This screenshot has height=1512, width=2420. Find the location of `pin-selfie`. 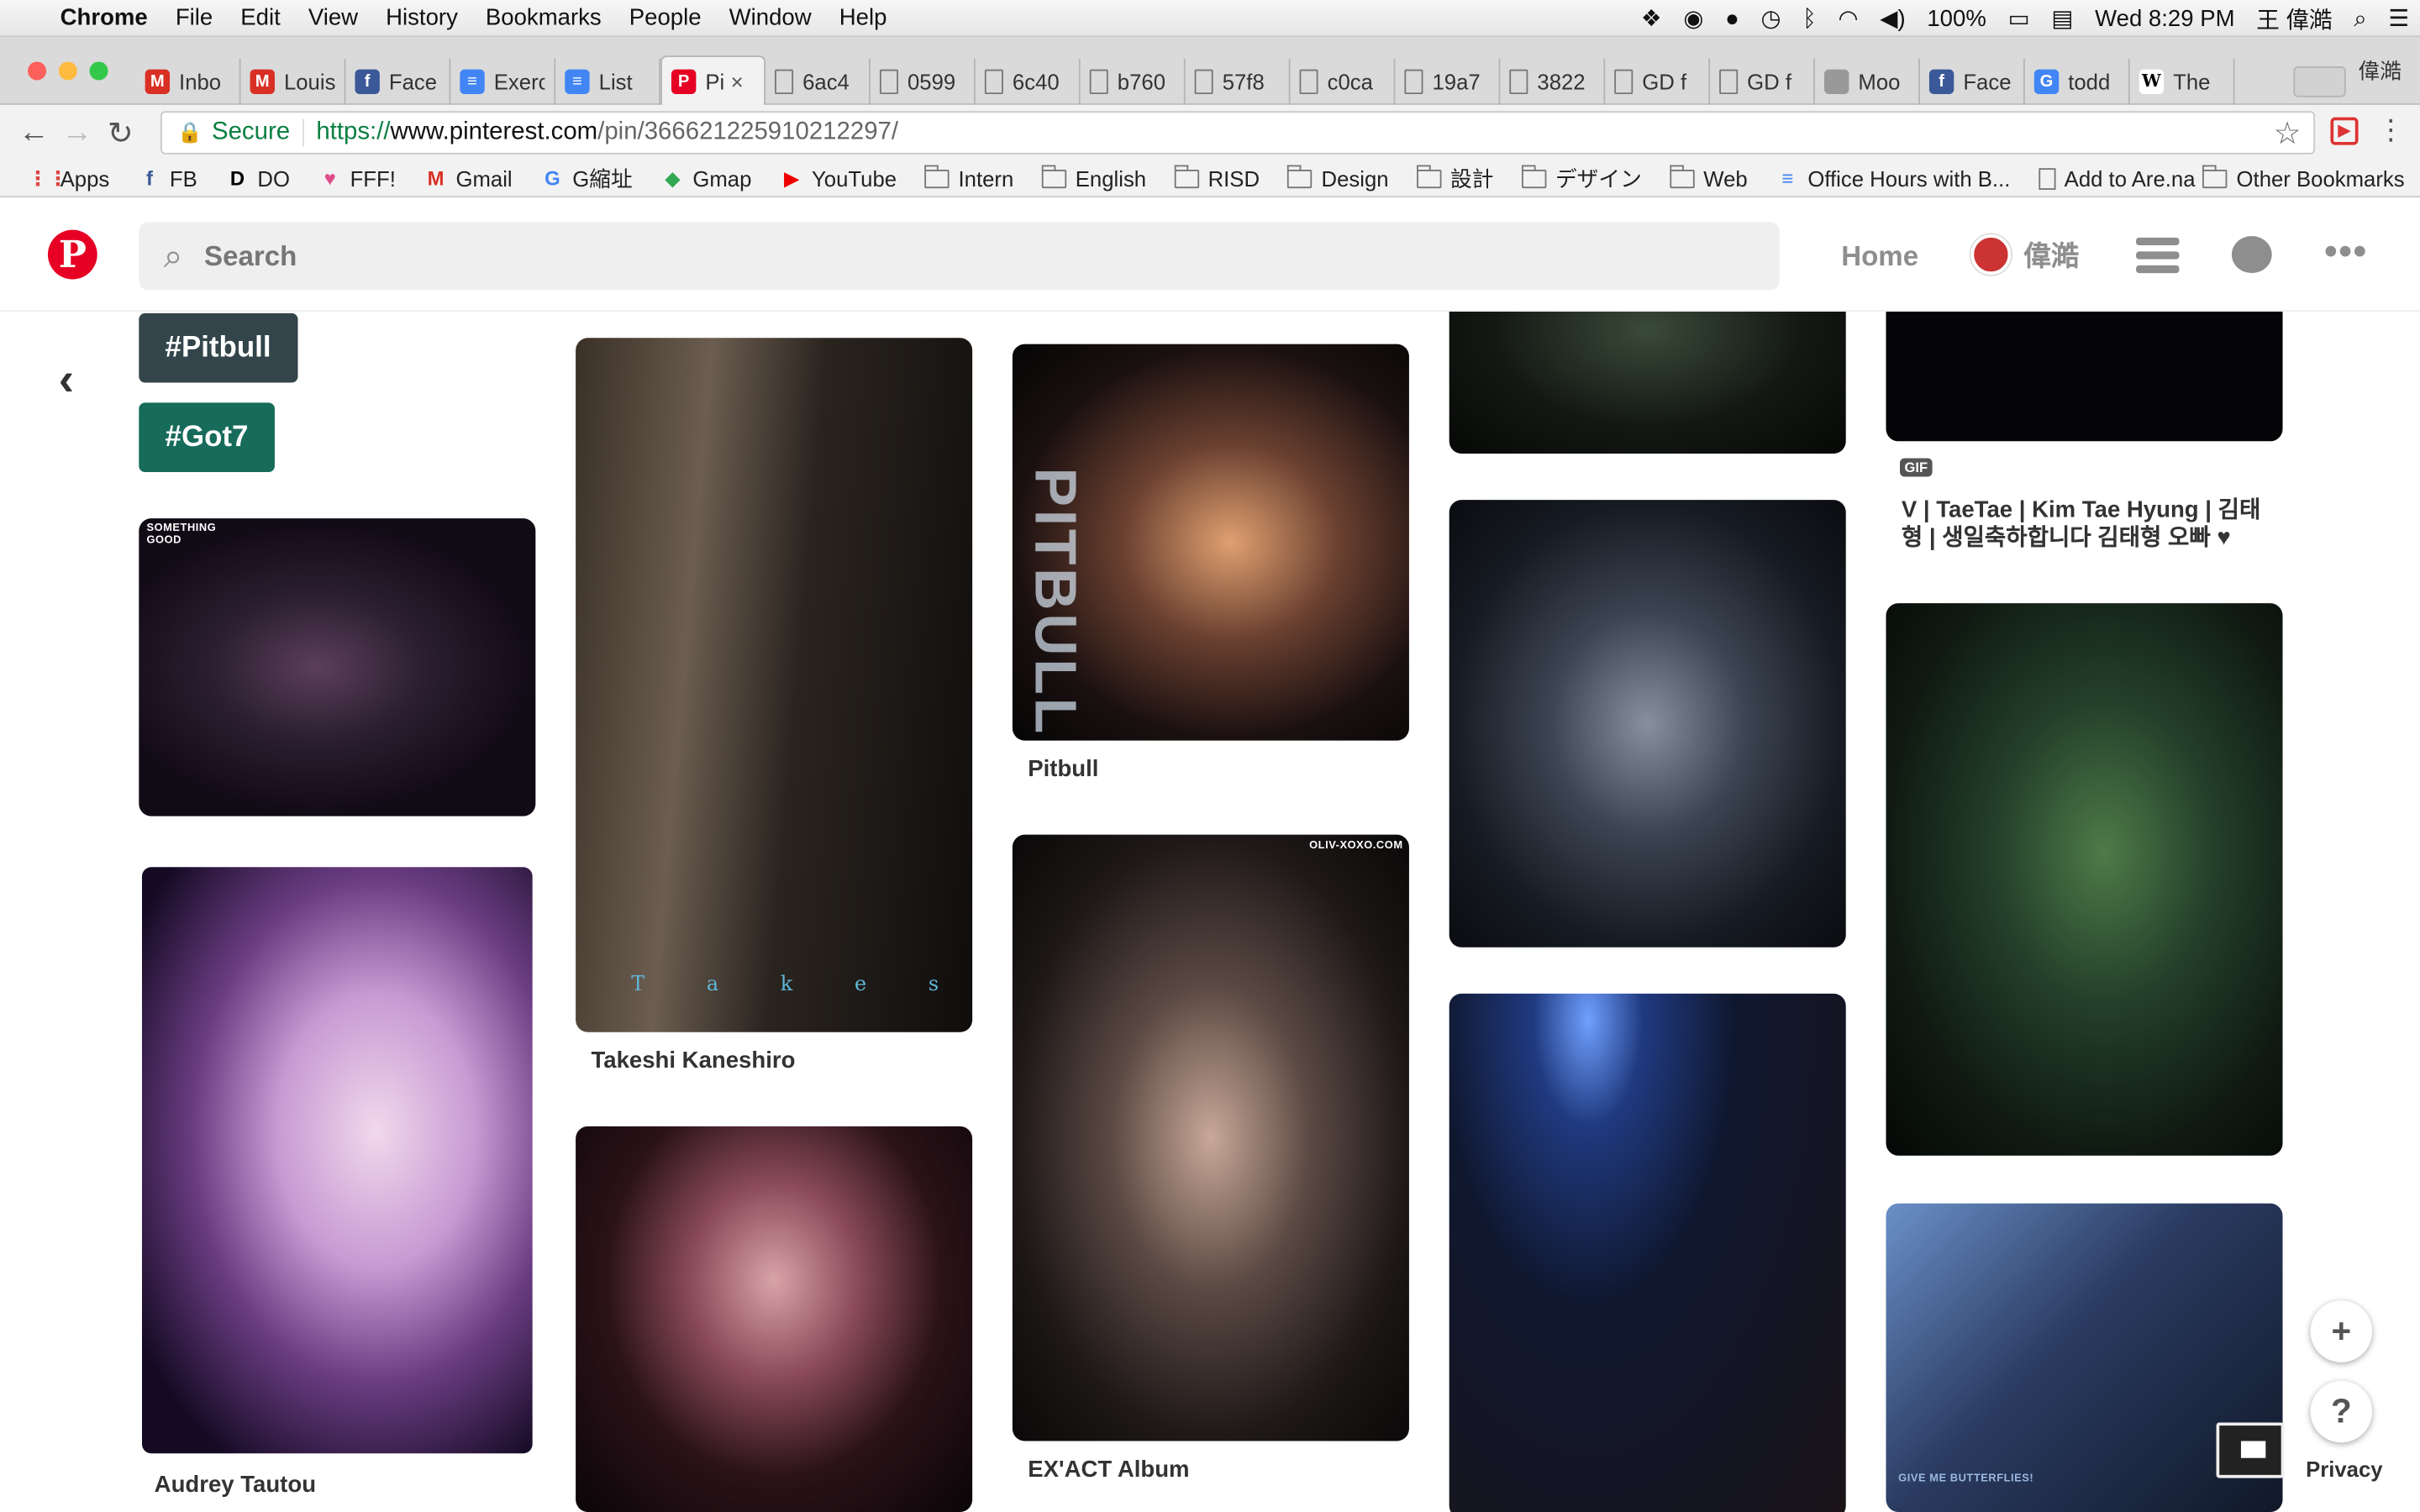

pin-selfie is located at coordinates (1648, 724).